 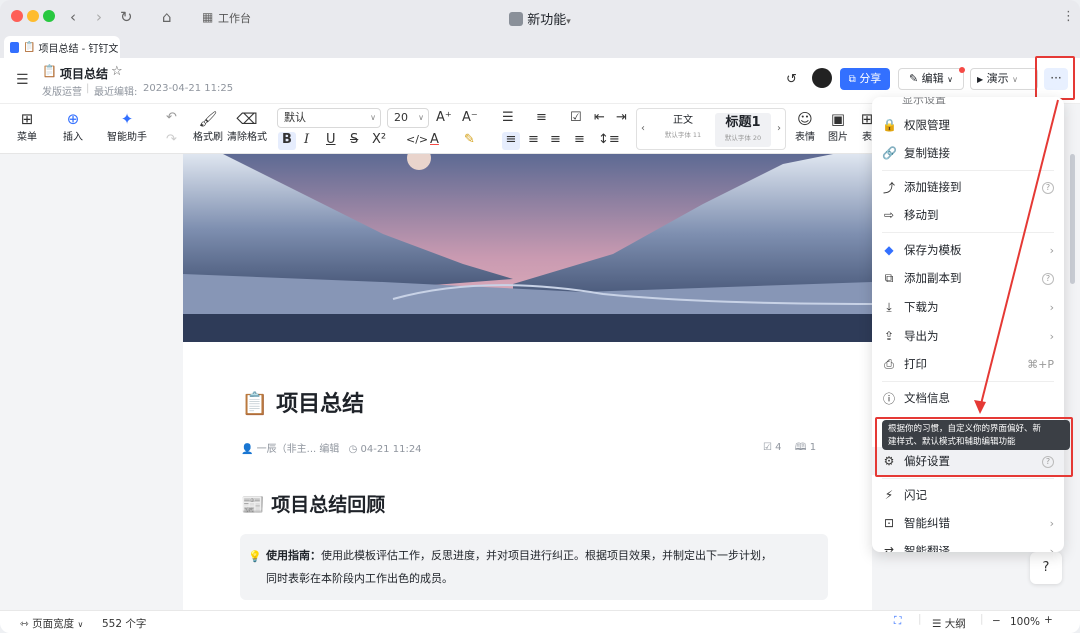 What do you see at coordinates (80, 624) in the screenshot?
I see `chevron-down-icon: ∨` at bounding box center [80, 624].